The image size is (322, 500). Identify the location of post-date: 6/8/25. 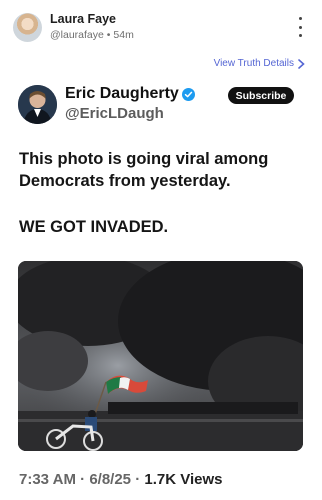
(110, 479).